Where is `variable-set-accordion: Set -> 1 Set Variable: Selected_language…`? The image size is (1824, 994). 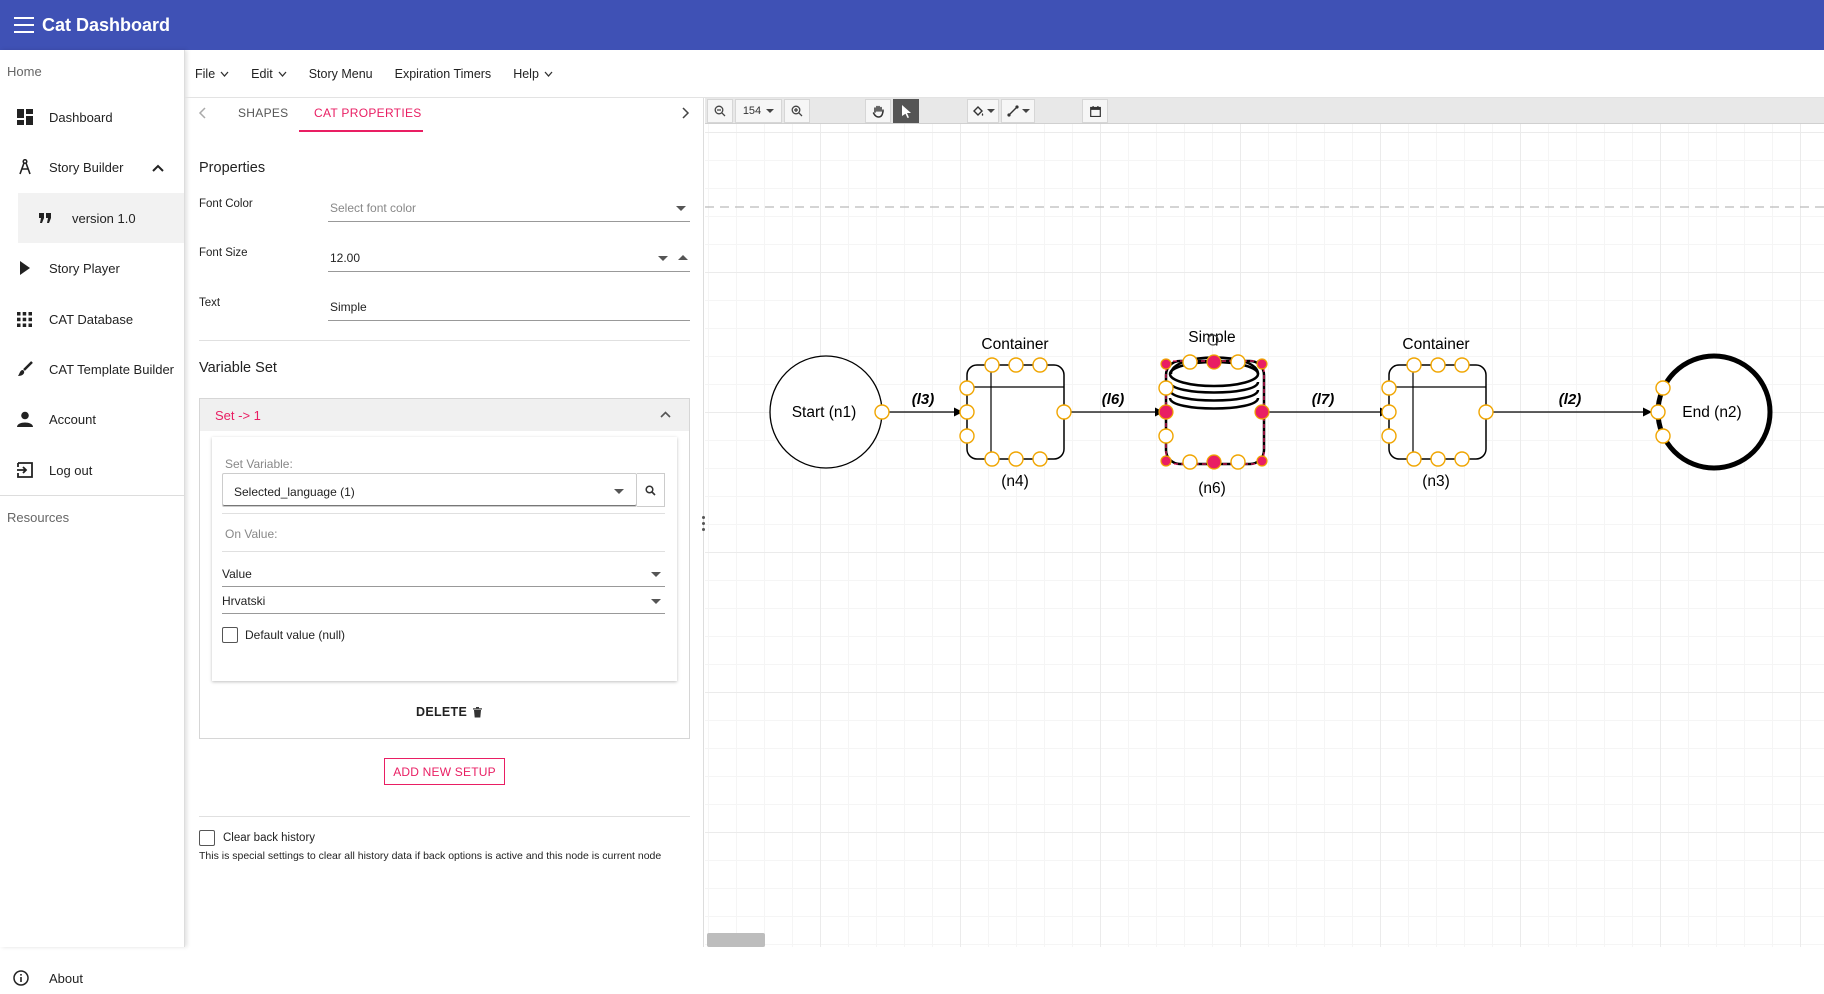 variable-set-accordion: Set -> 1 Set Variable: Selected_language… is located at coordinates (444, 568).